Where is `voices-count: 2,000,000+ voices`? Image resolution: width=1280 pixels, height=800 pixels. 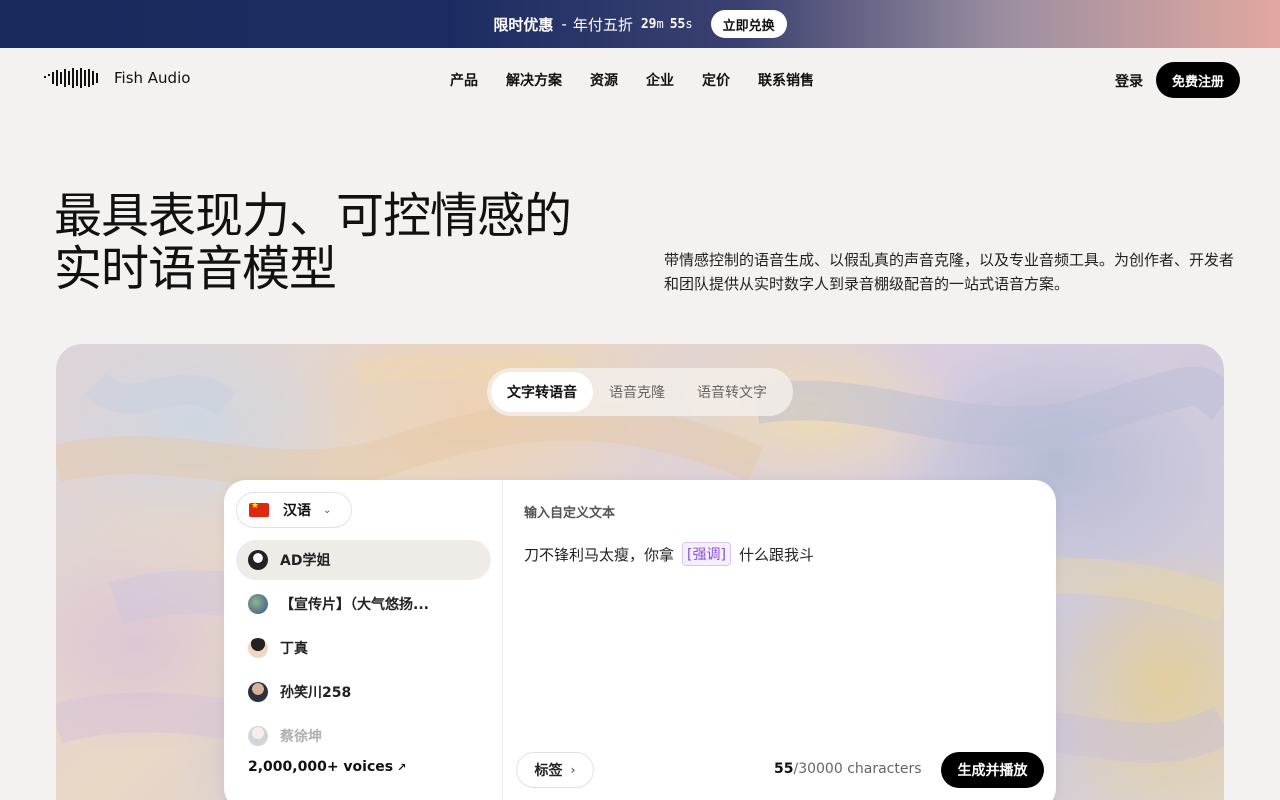
voices-count: 2,000,000+ voices is located at coordinates (321, 767).